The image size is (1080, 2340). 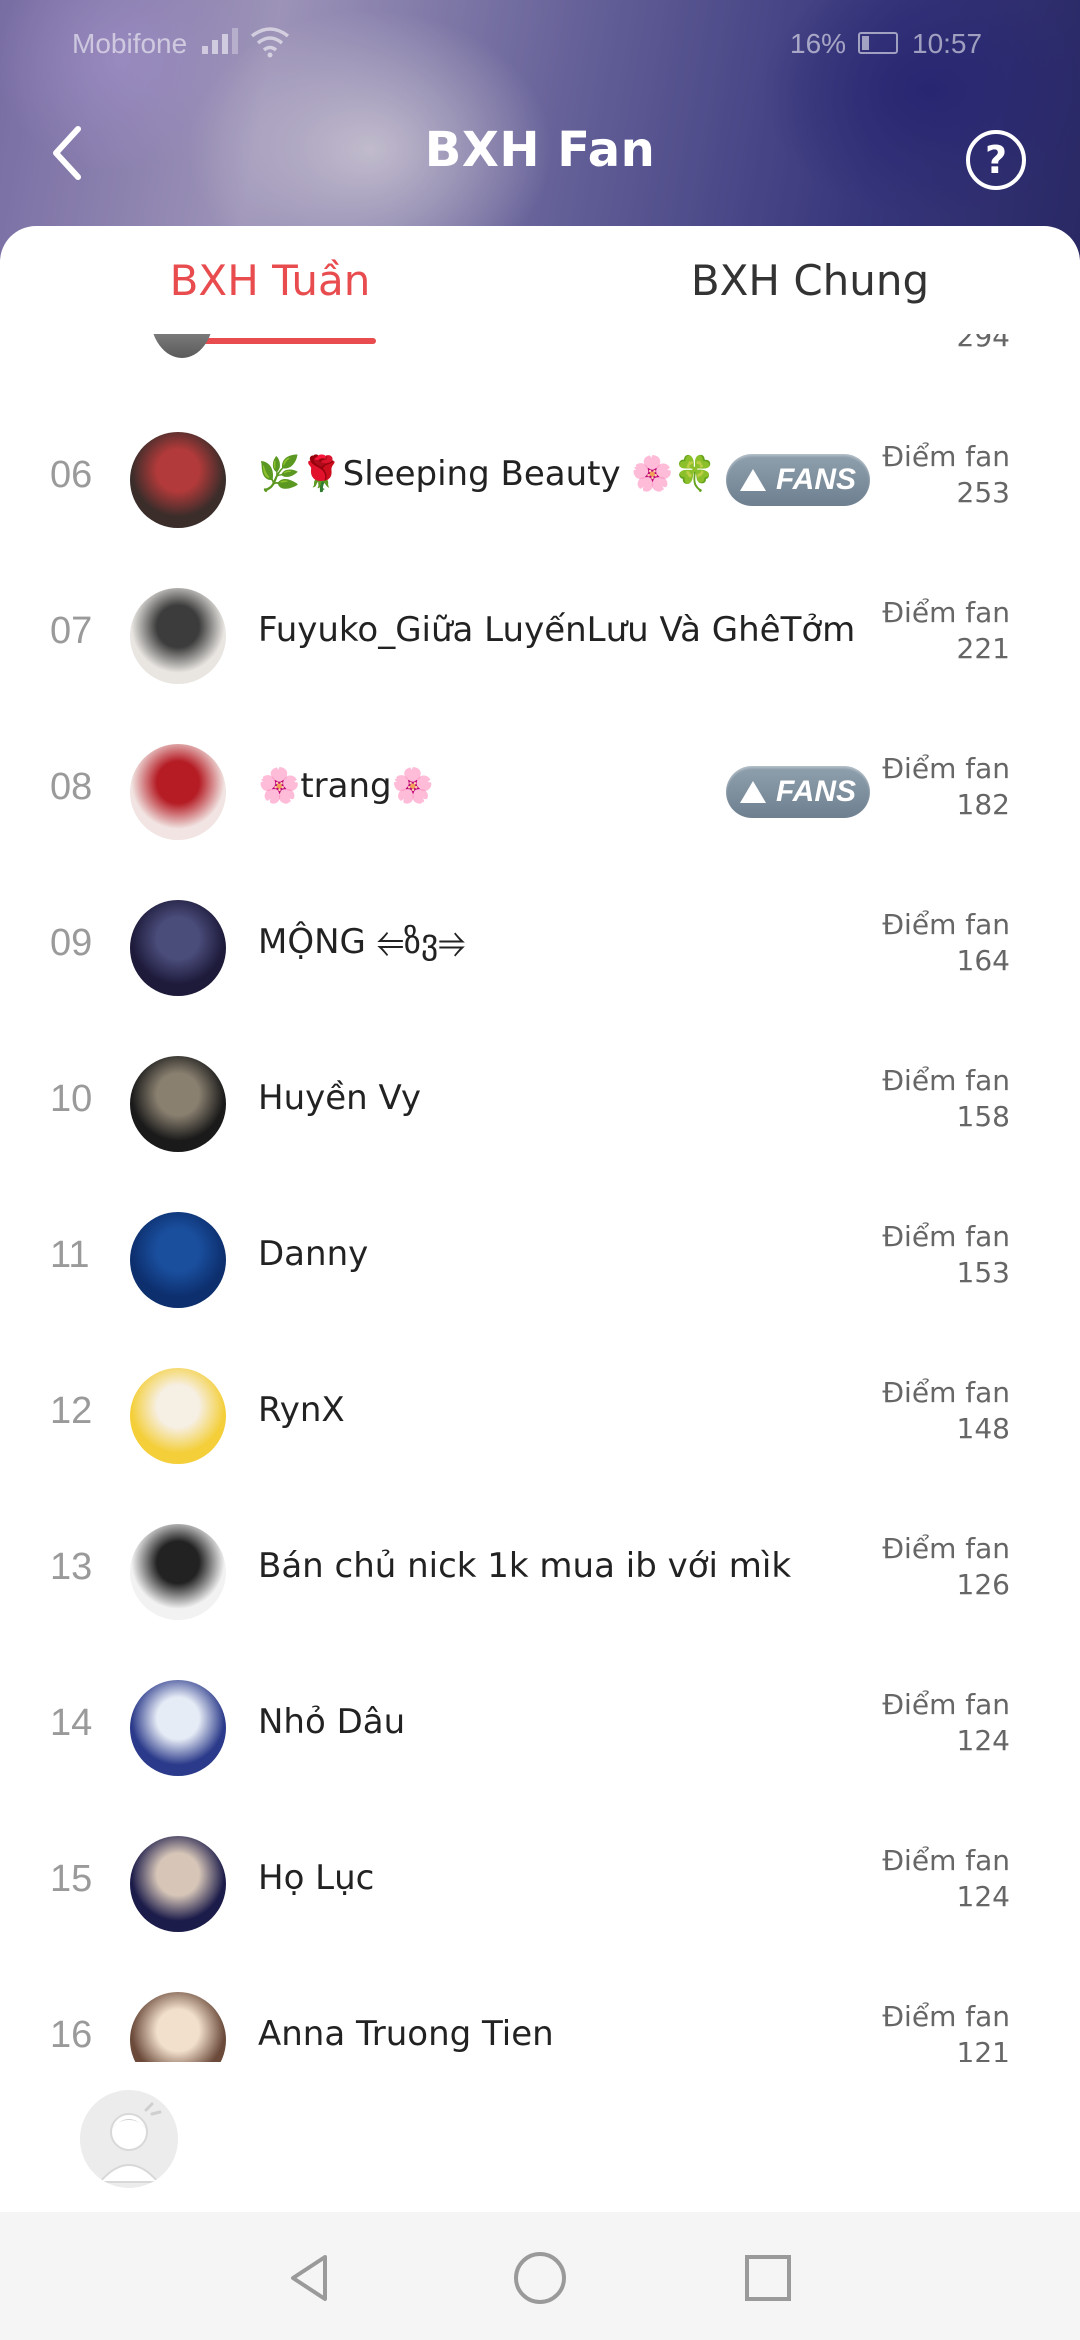 I want to click on user-name: Danny, so click(x=313, y=1254).